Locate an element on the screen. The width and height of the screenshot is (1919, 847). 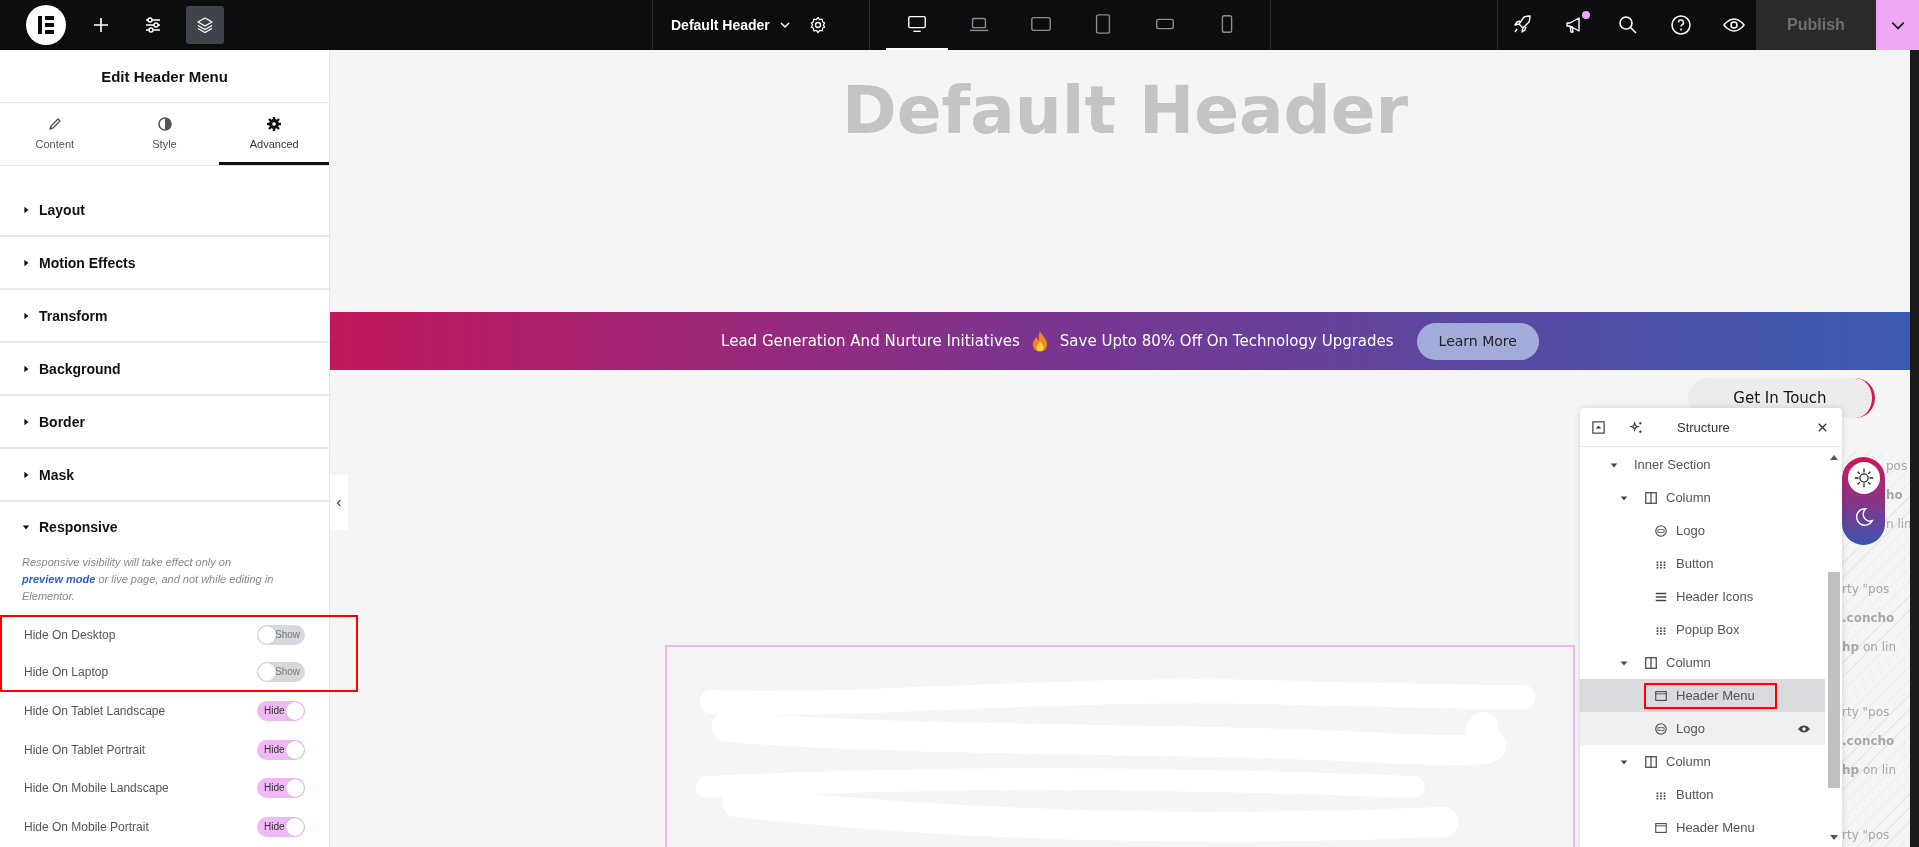
section-header: Background is located at coordinates (164, 369).